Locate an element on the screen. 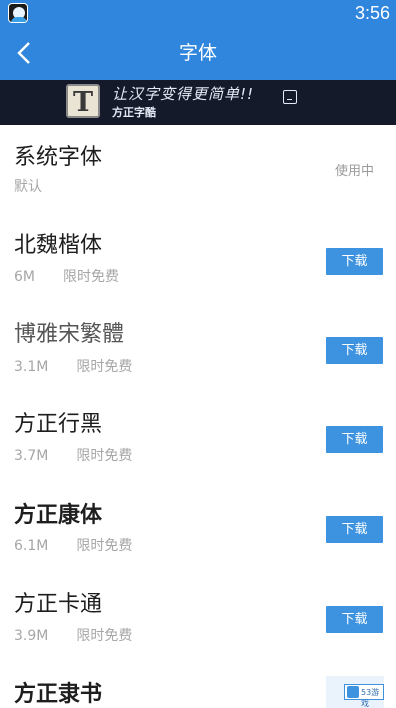 This screenshot has height=708, width=396. status-time: 3:56 is located at coordinates (372, 13).